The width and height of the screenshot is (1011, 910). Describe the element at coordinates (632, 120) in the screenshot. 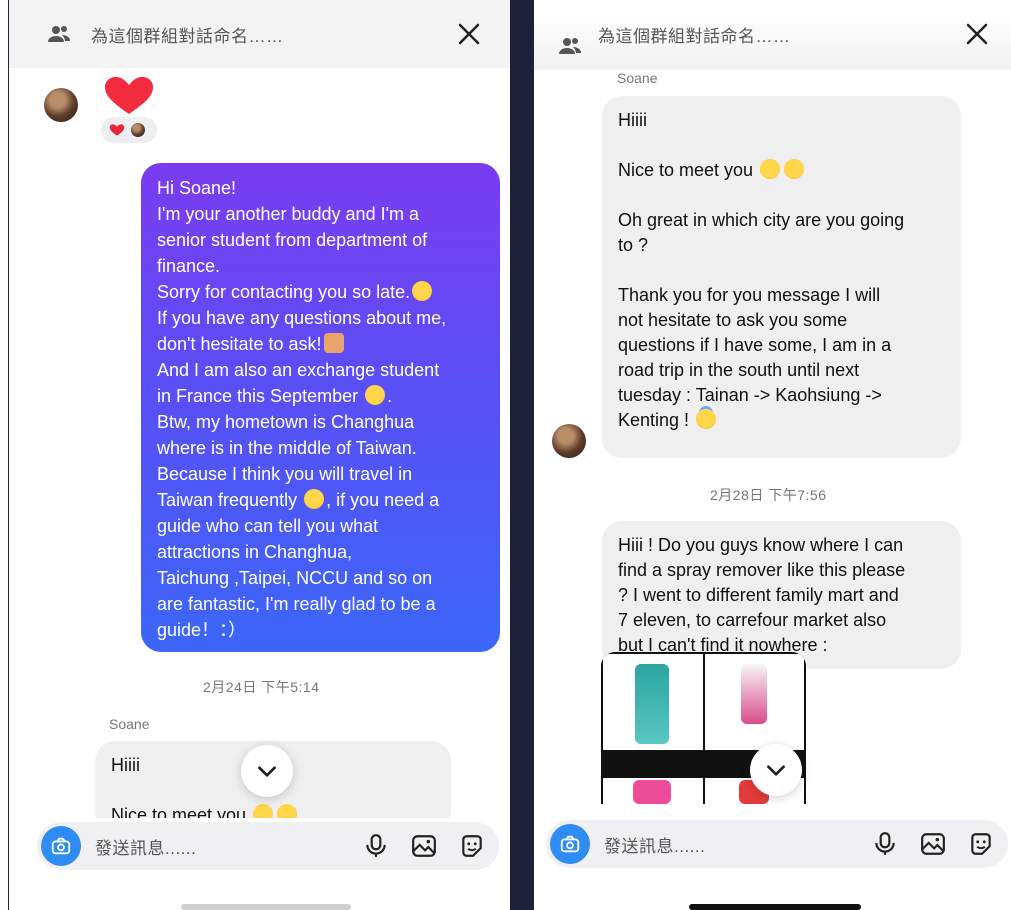

I see `message-line: Hiiii` at that location.